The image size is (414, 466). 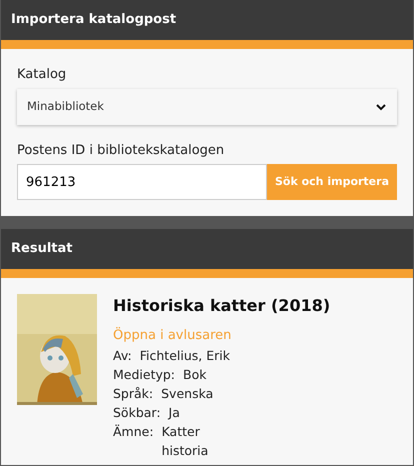 I want to click on field-label: Ämne:, so click(x=133, y=431).